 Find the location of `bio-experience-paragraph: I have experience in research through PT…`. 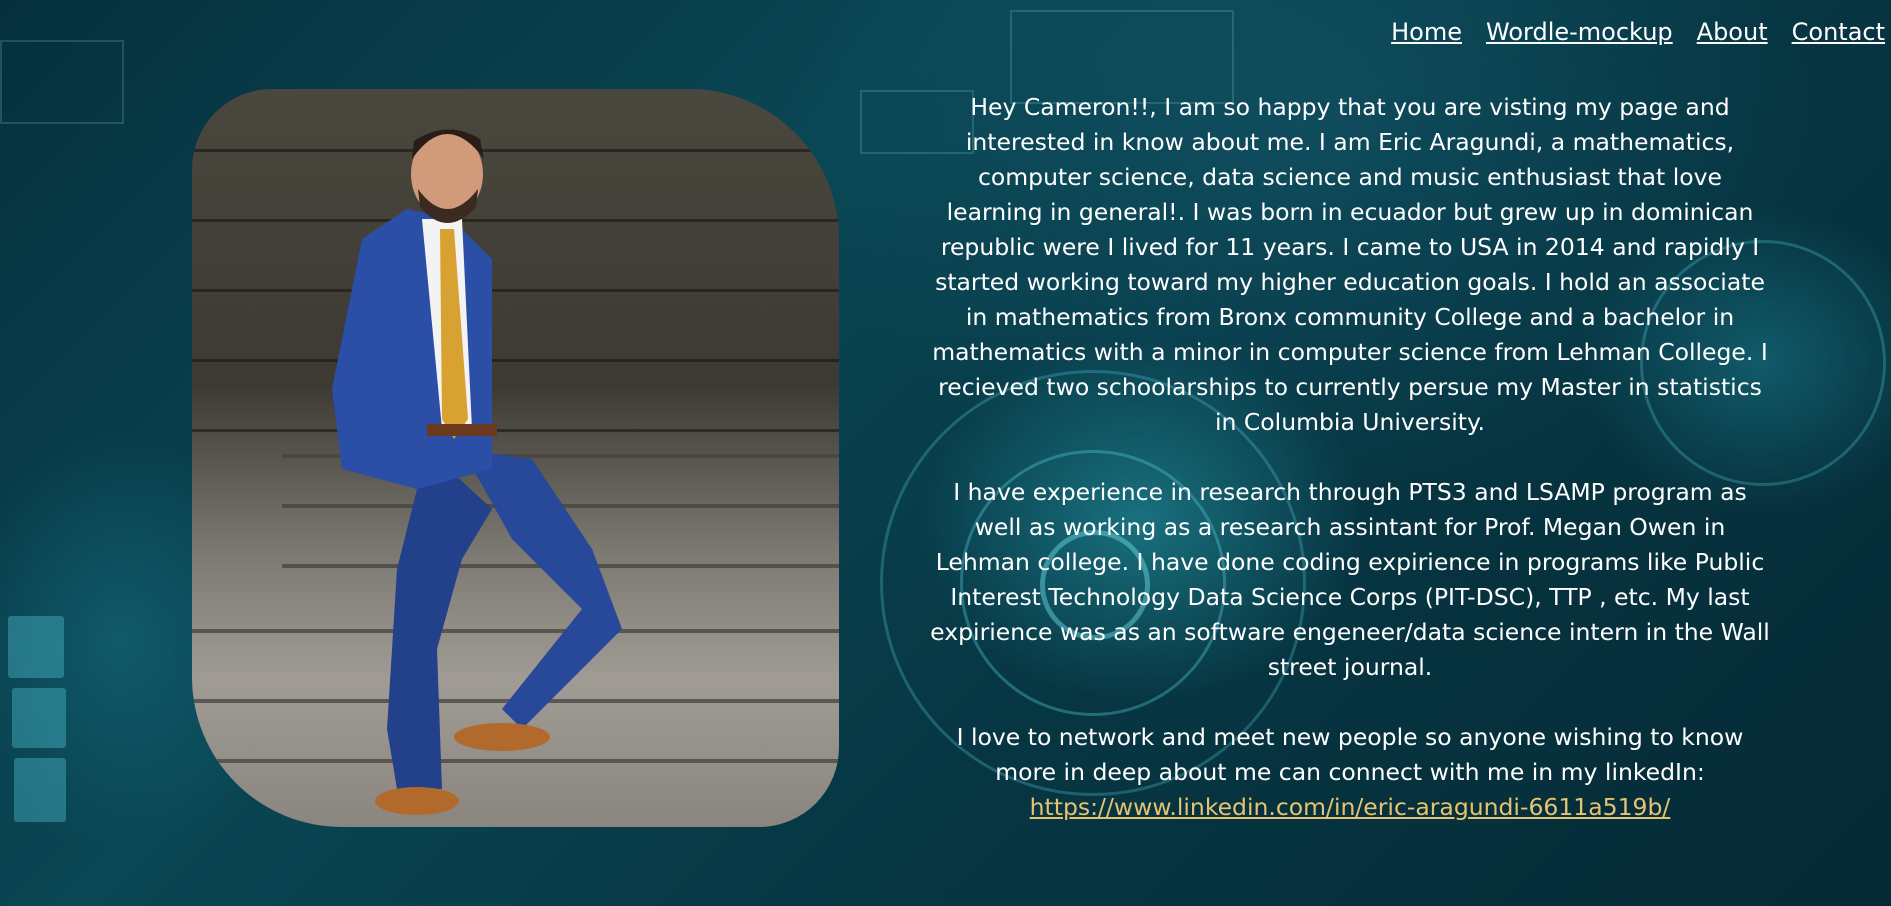

bio-experience-paragraph: I have experience in research through PT… is located at coordinates (1350, 579).